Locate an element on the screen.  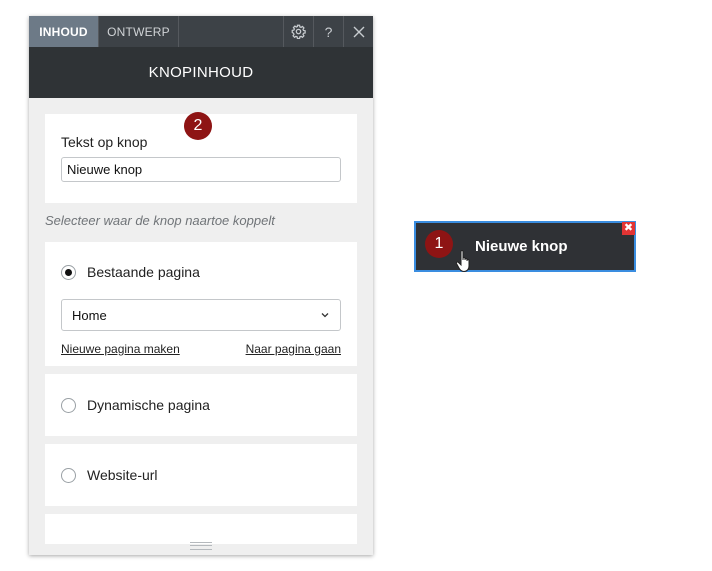
dynamic-page-option: Dynamische pagina is located at coordinates (135, 405).